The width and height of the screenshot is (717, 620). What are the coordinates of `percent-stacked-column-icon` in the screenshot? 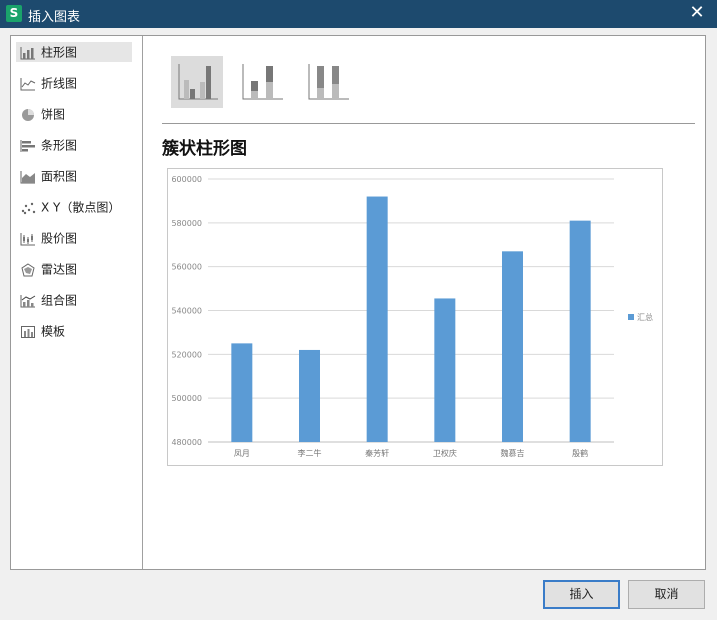 It's located at (328, 82).